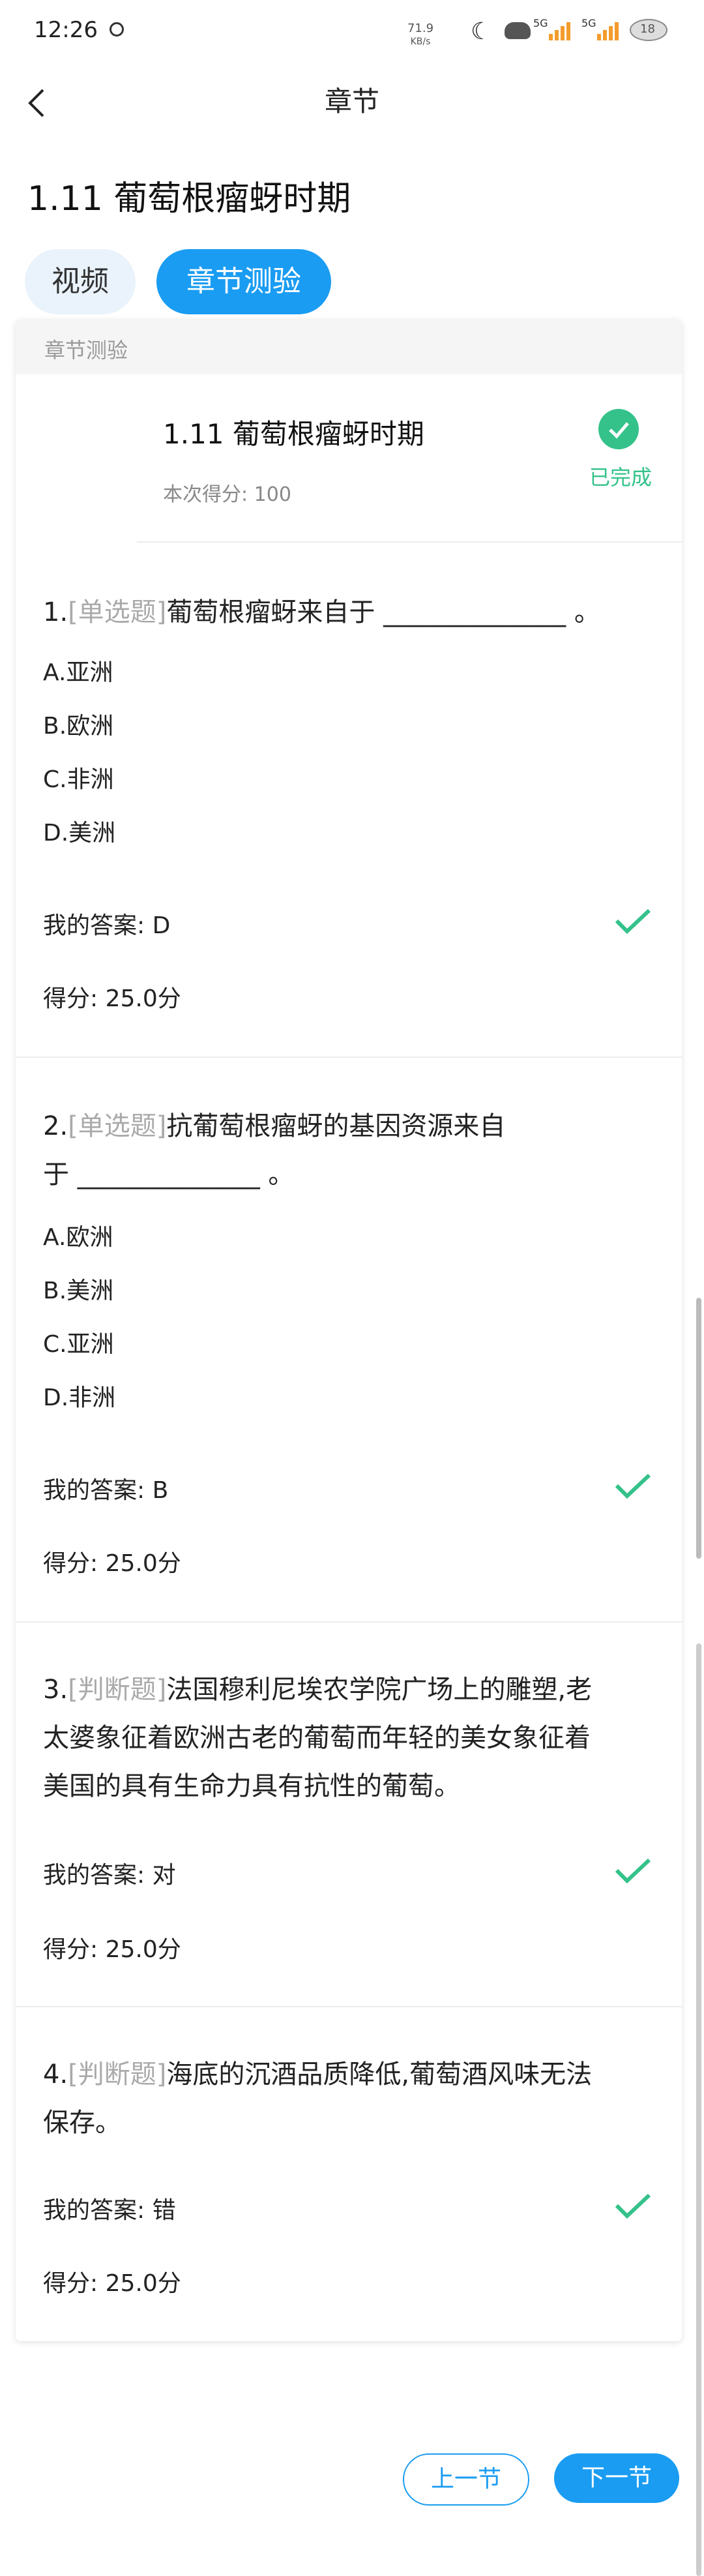 The width and height of the screenshot is (704, 2576). What do you see at coordinates (698, 2109) in the screenshot?
I see `scrollbar-track` at bounding box center [698, 2109].